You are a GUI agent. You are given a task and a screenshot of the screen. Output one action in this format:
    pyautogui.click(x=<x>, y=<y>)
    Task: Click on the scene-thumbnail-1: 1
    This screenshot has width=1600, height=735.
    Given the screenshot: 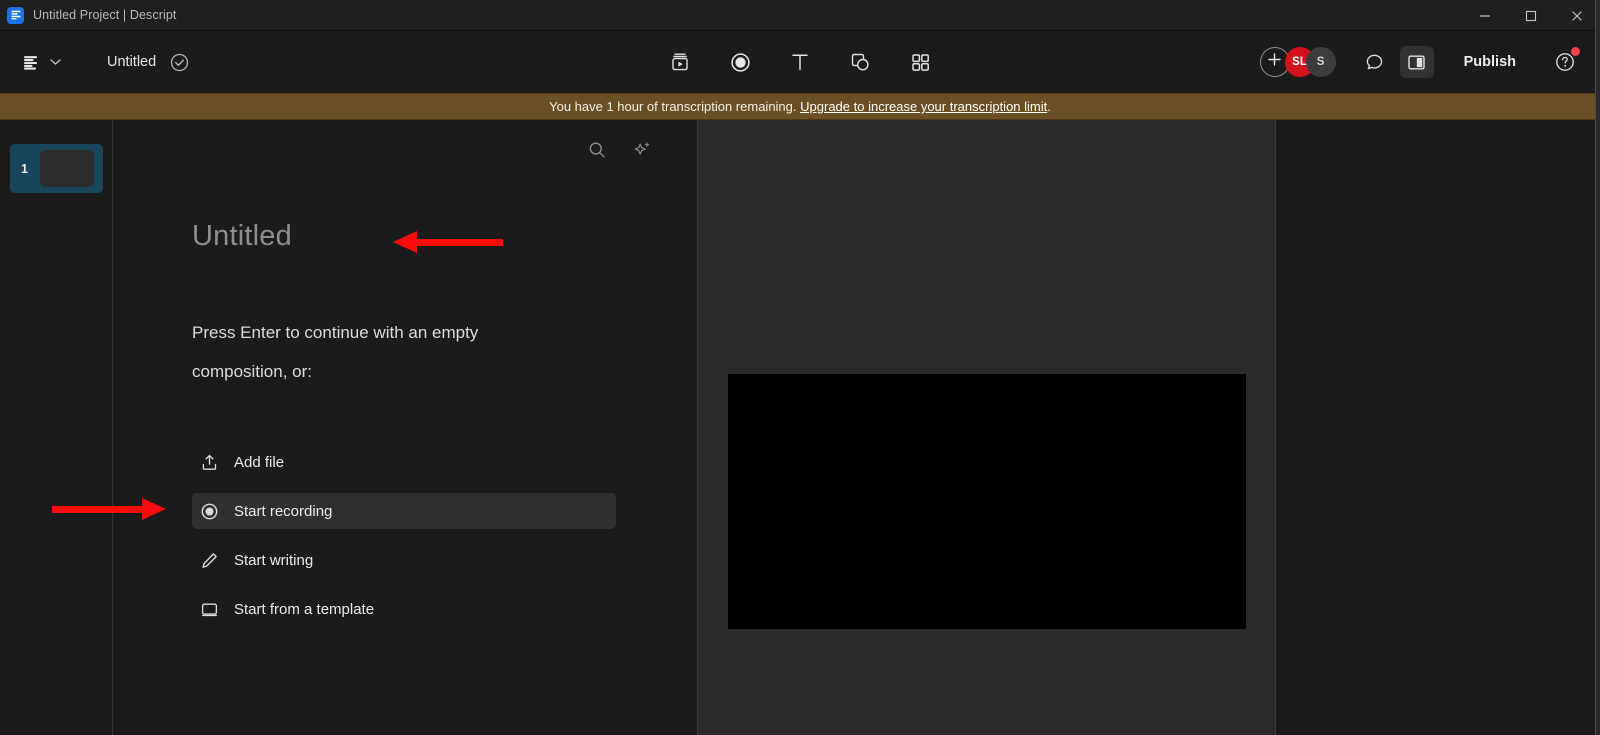 What is the action you would take?
    pyautogui.click(x=56, y=168)
    